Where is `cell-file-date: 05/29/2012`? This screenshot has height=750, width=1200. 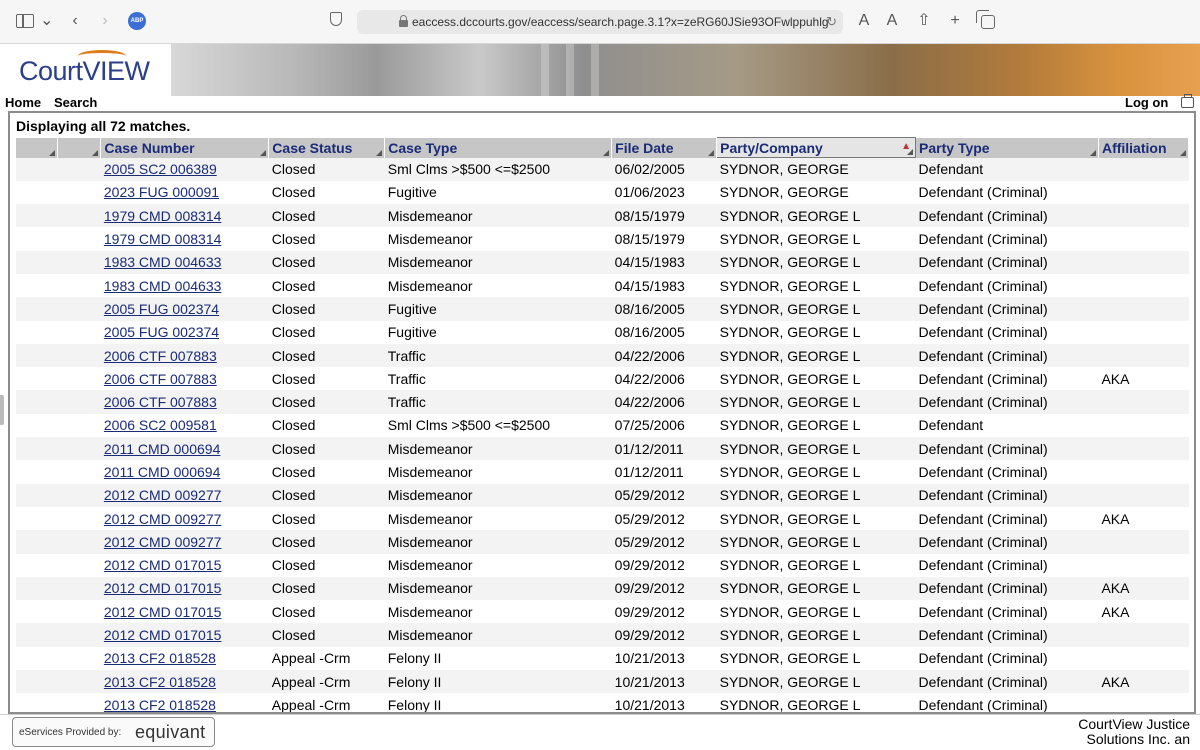
cell-file-date: 05/29/2012 is located at coordinates (664, 542).